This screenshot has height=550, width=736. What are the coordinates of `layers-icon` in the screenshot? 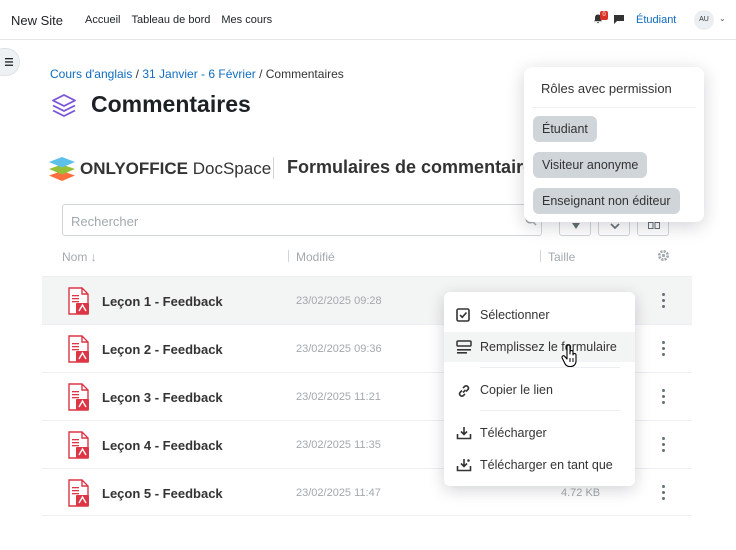 It's located at (64, 105).